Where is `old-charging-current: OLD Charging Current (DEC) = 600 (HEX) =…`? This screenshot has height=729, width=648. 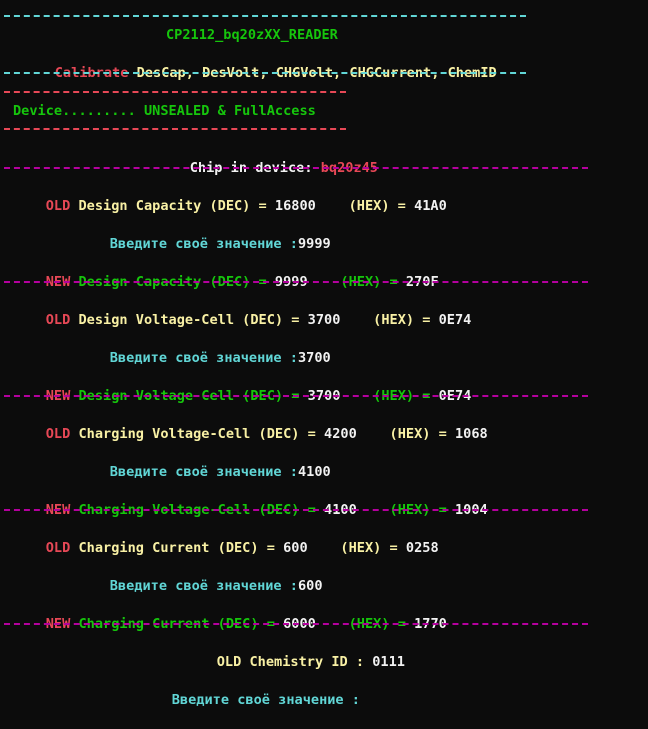
old-charging-current: OLD Charging Current (DEC) = 600 (HEX) =… is located at coordinates (226, 538).